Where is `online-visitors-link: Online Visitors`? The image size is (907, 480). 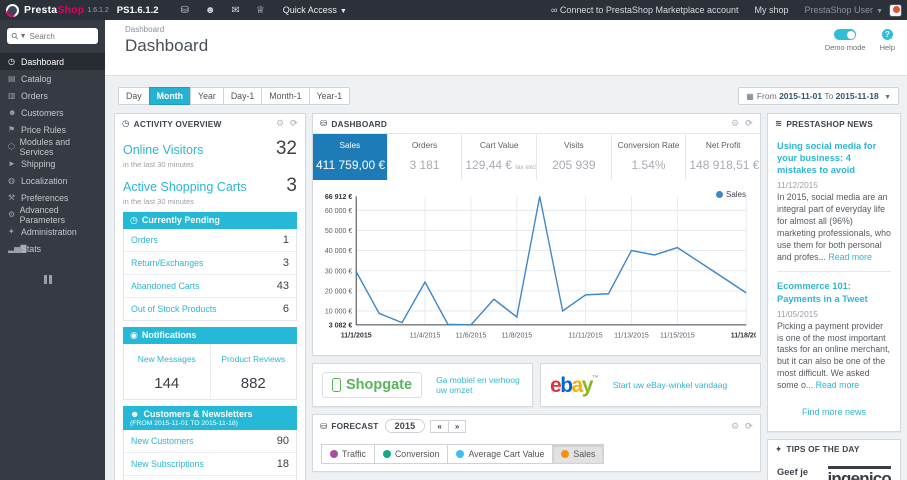 online-visitors-link: Online Visitors is located at coordinates (163, 150).